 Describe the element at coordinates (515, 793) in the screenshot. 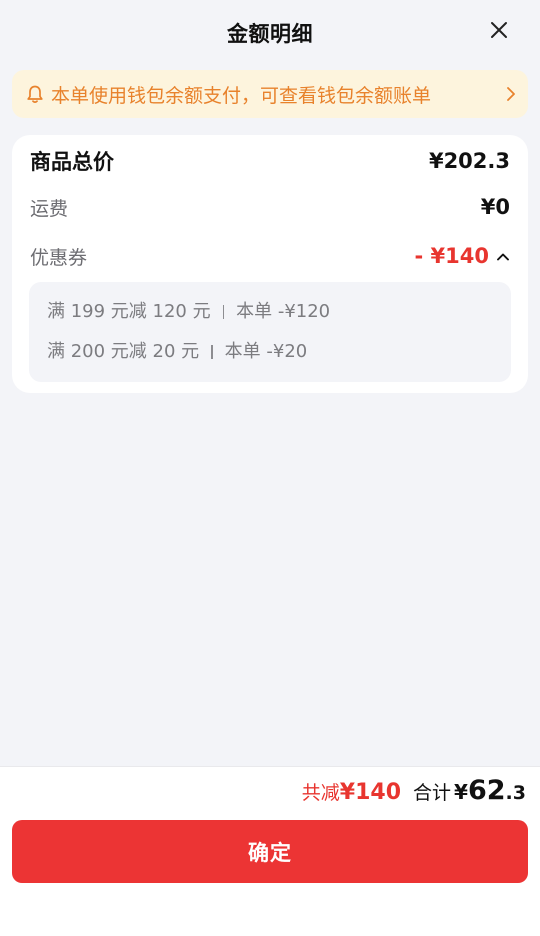

I see `total-decimal: .3` at that location.